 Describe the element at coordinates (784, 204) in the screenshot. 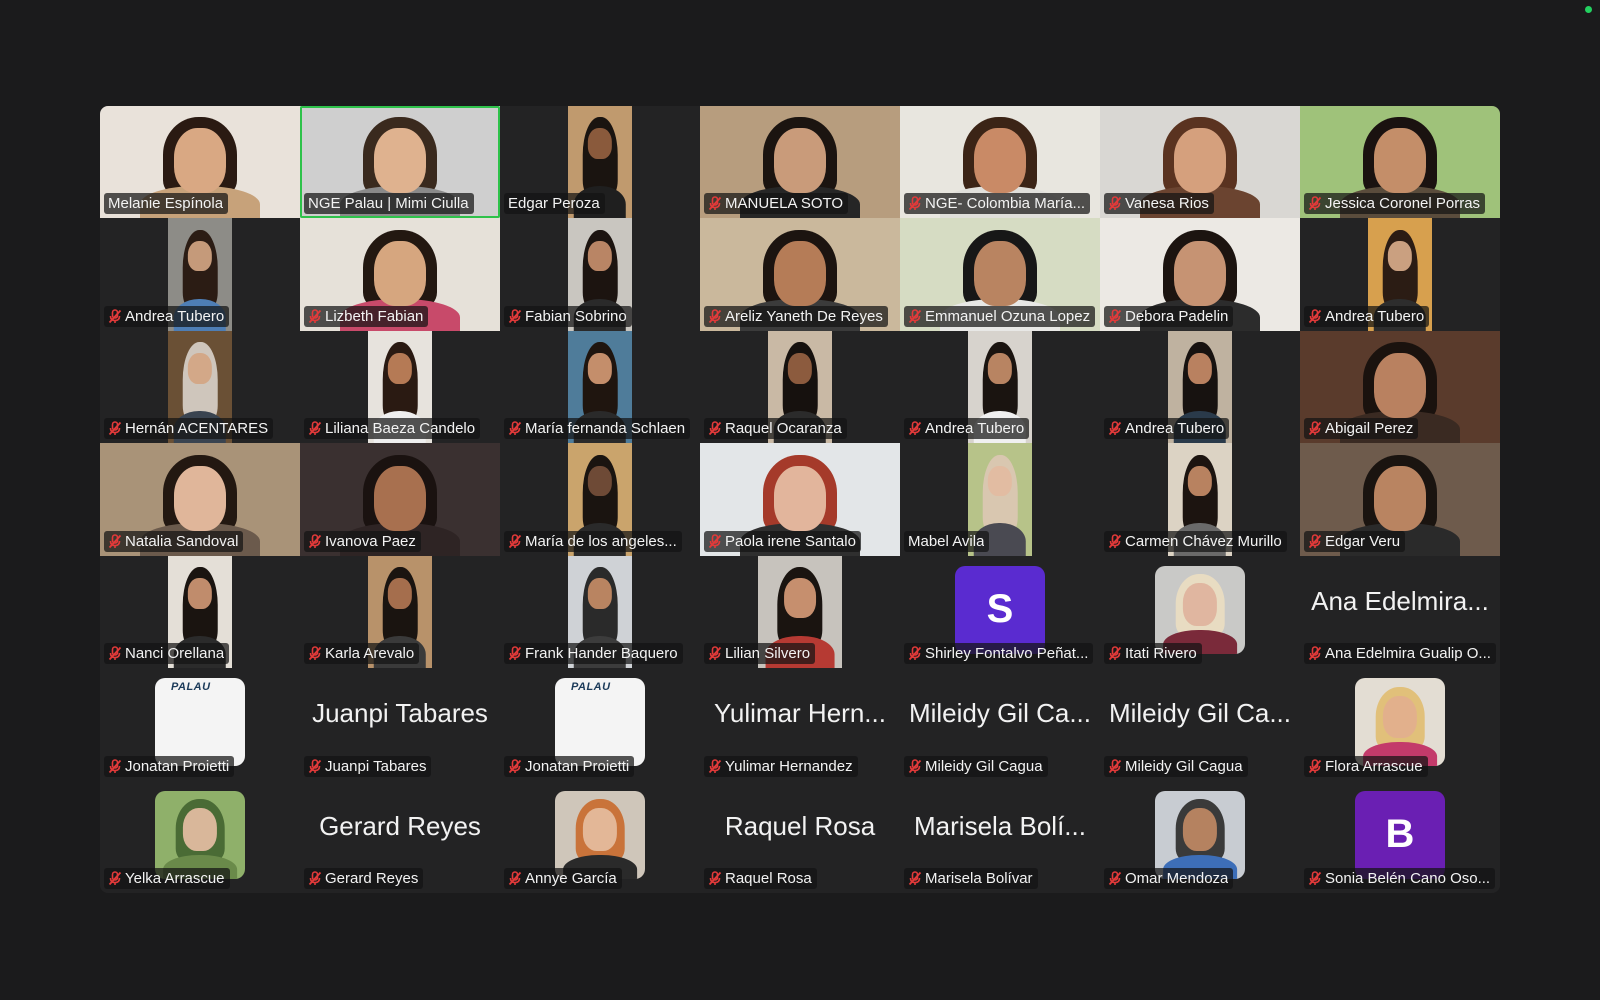

I see `participant-name: MANUELA SOTO` at that location.